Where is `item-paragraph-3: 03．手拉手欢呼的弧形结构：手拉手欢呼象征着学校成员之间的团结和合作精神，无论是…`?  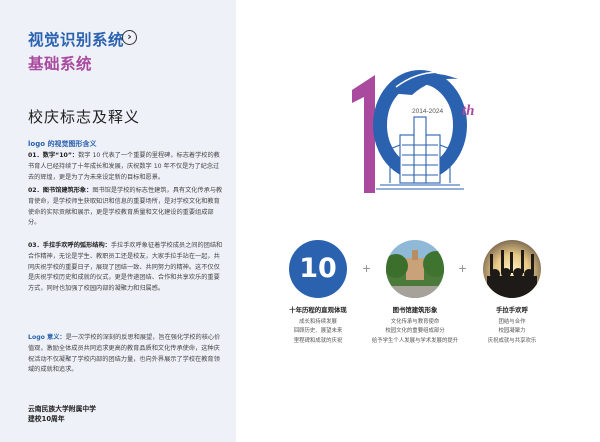 item-paragraph-3: 03．手拉手欢呼的弧形结构：手拉手欢呼象征着学校成员之间的团结和合作精神，无论是… is located at coordinates (125, 268).